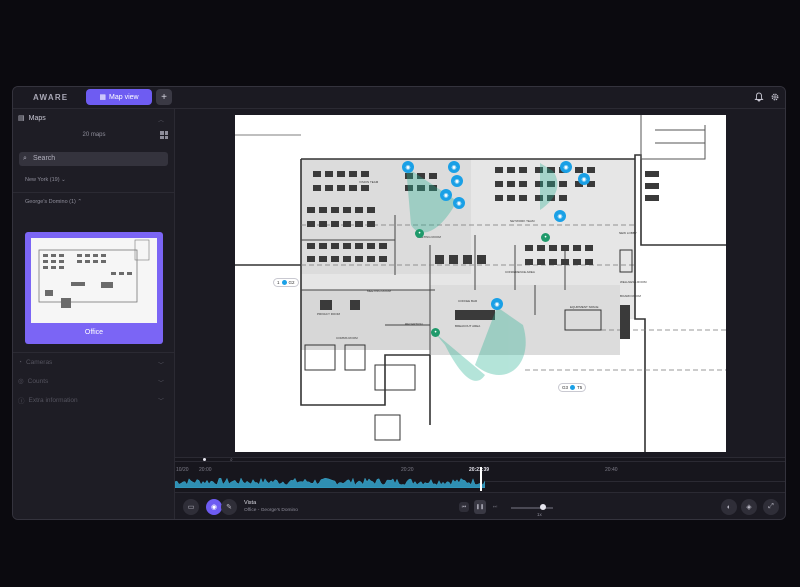 The image size is (800, 587). Describe the element at coordinates (580, 387) in the screenshot. I see `pill-right: T5` at that location.